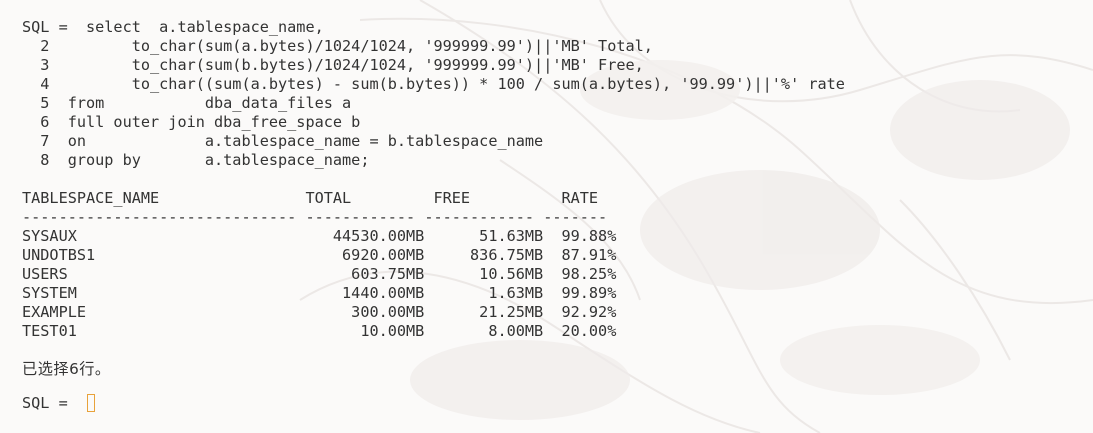  I want to click on text-cursor, so click(90, 403).